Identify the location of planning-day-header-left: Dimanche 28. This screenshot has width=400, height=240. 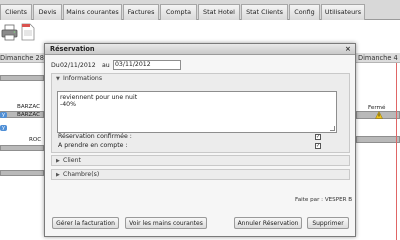
(22, 58).